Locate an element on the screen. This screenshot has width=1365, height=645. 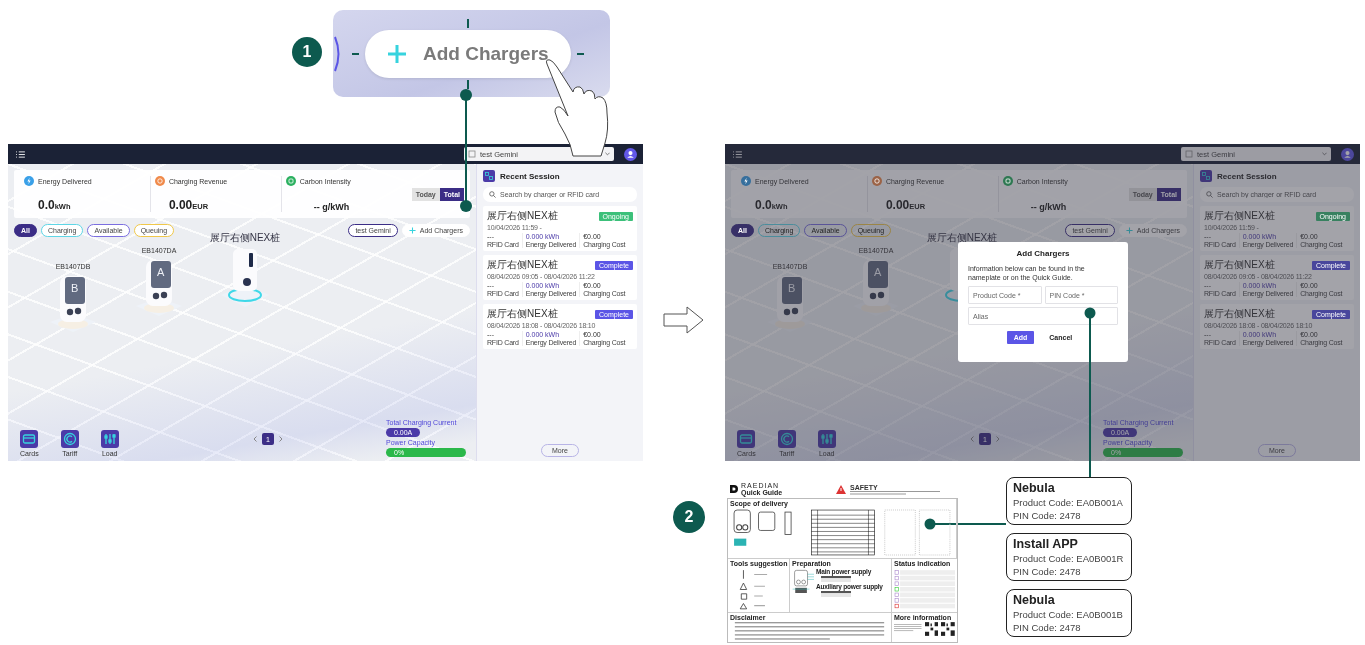
card-title: Install APP is located at coordinates (1046, 544).